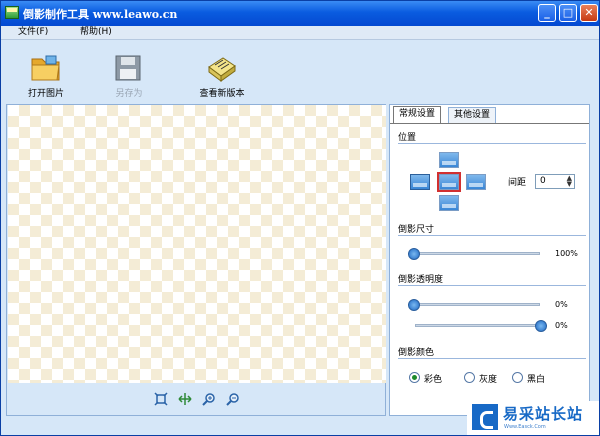  I want to click on app-icon, so click(12, 12).